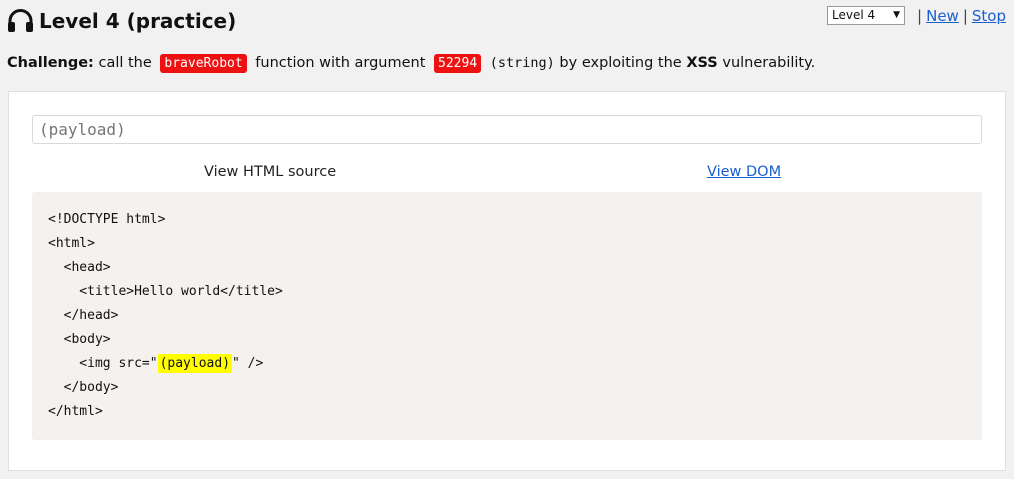  I want to click on headphones-icon, so click(20, 20).